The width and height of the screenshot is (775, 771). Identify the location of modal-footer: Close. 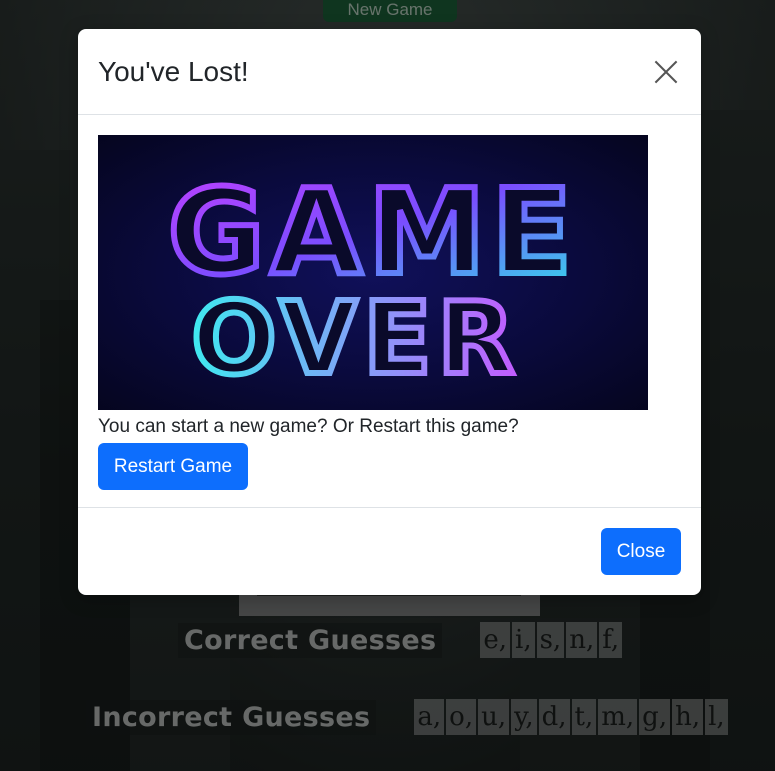
(389, 551).